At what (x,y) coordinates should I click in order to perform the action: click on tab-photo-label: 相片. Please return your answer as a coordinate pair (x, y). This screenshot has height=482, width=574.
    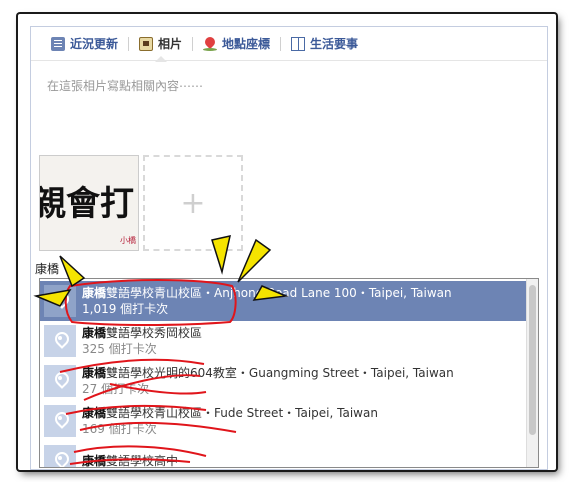
    Looking at the image, I should click on (170, 44).